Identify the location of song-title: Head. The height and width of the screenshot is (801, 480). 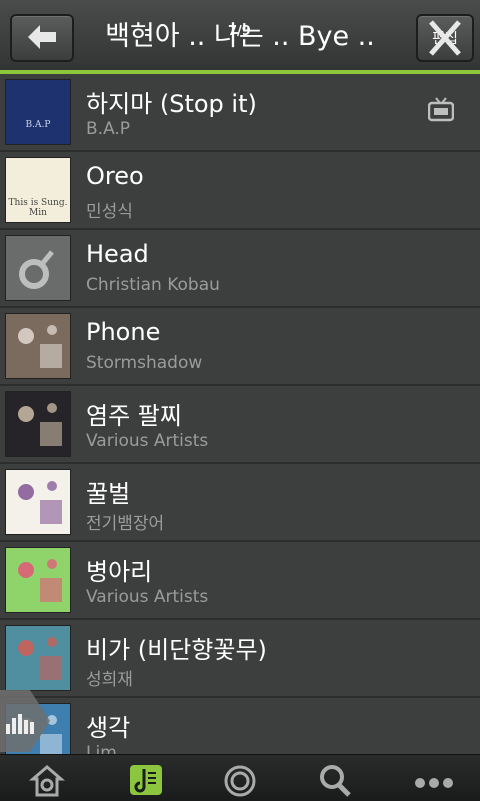
(117, 254).